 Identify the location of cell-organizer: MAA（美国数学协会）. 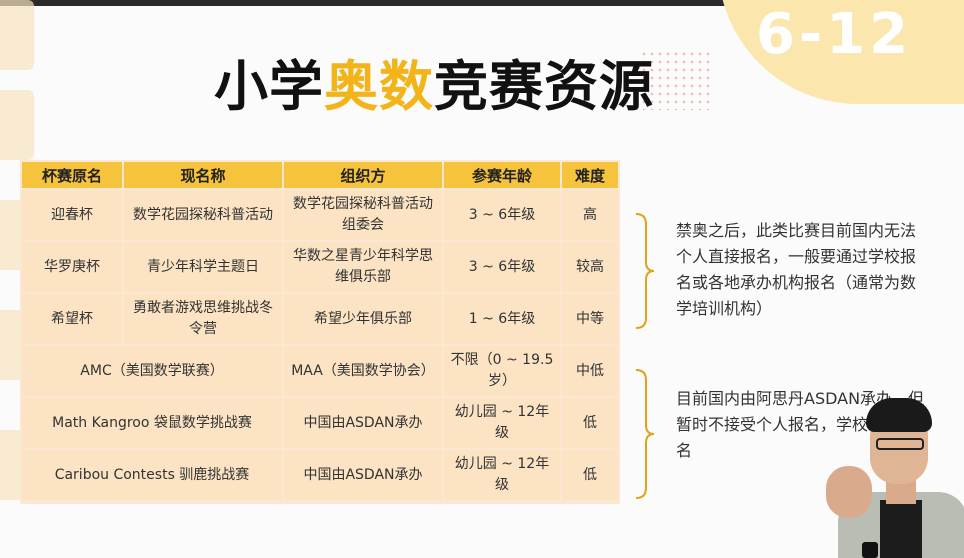
(363, 371).